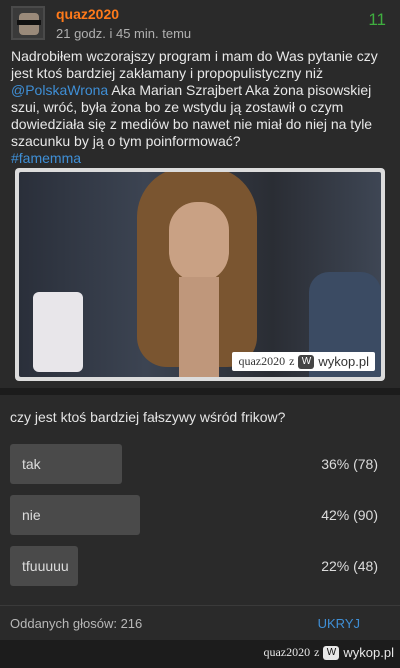  Describe the element at coordinates (45, 566) in the screenshot. I see `poll-option-label: tfuuuuu` at that location.